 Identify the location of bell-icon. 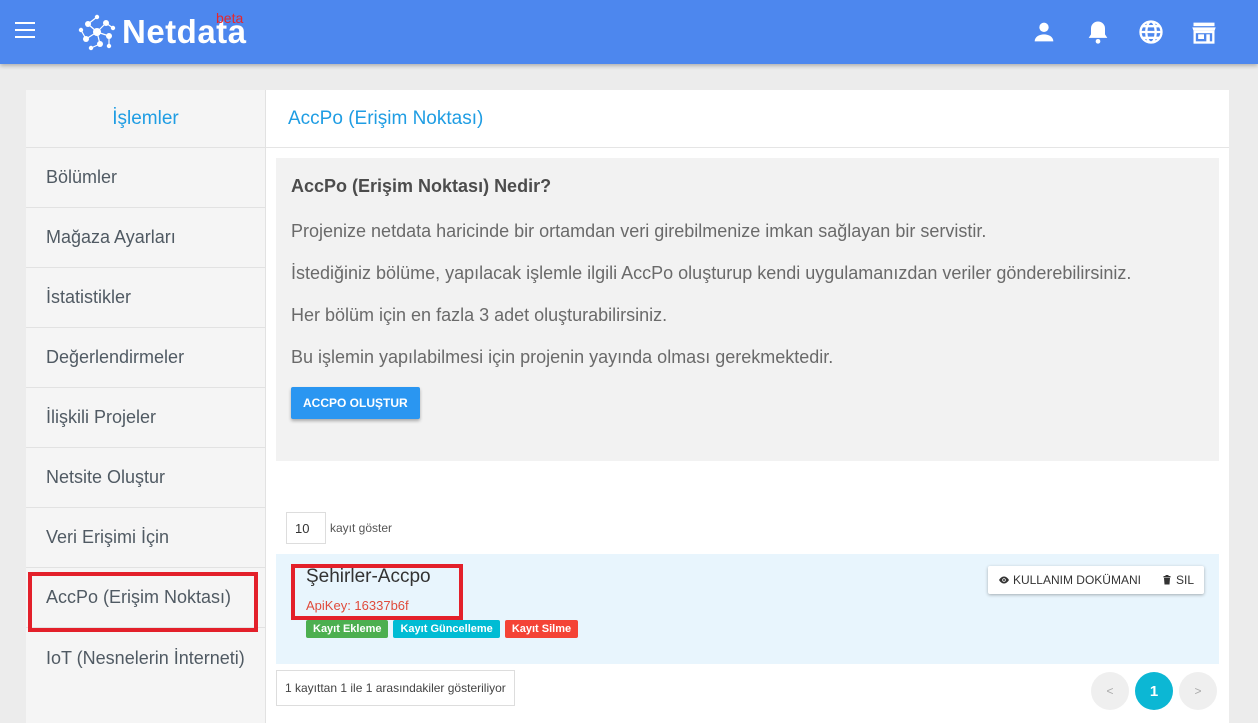
(1098, 32).